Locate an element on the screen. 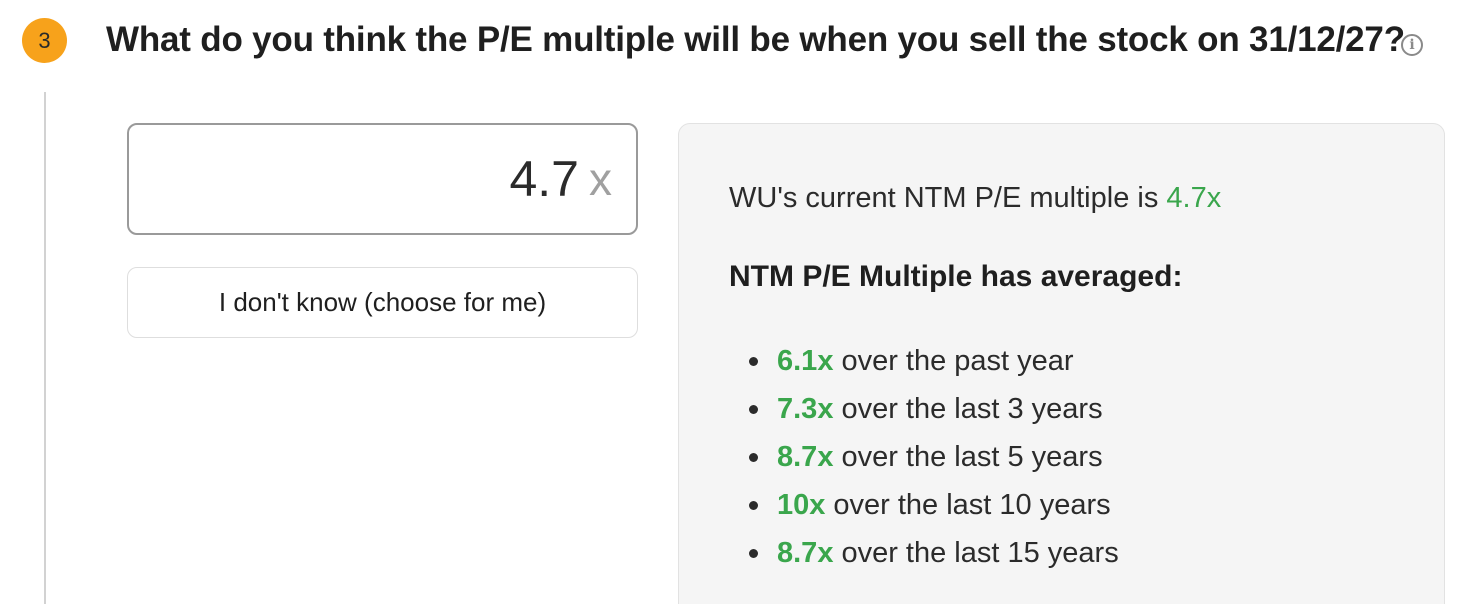 This screenshot has height=604, width=1464. list-item: 6.1x over the past year is located at coordinates (924, 361).